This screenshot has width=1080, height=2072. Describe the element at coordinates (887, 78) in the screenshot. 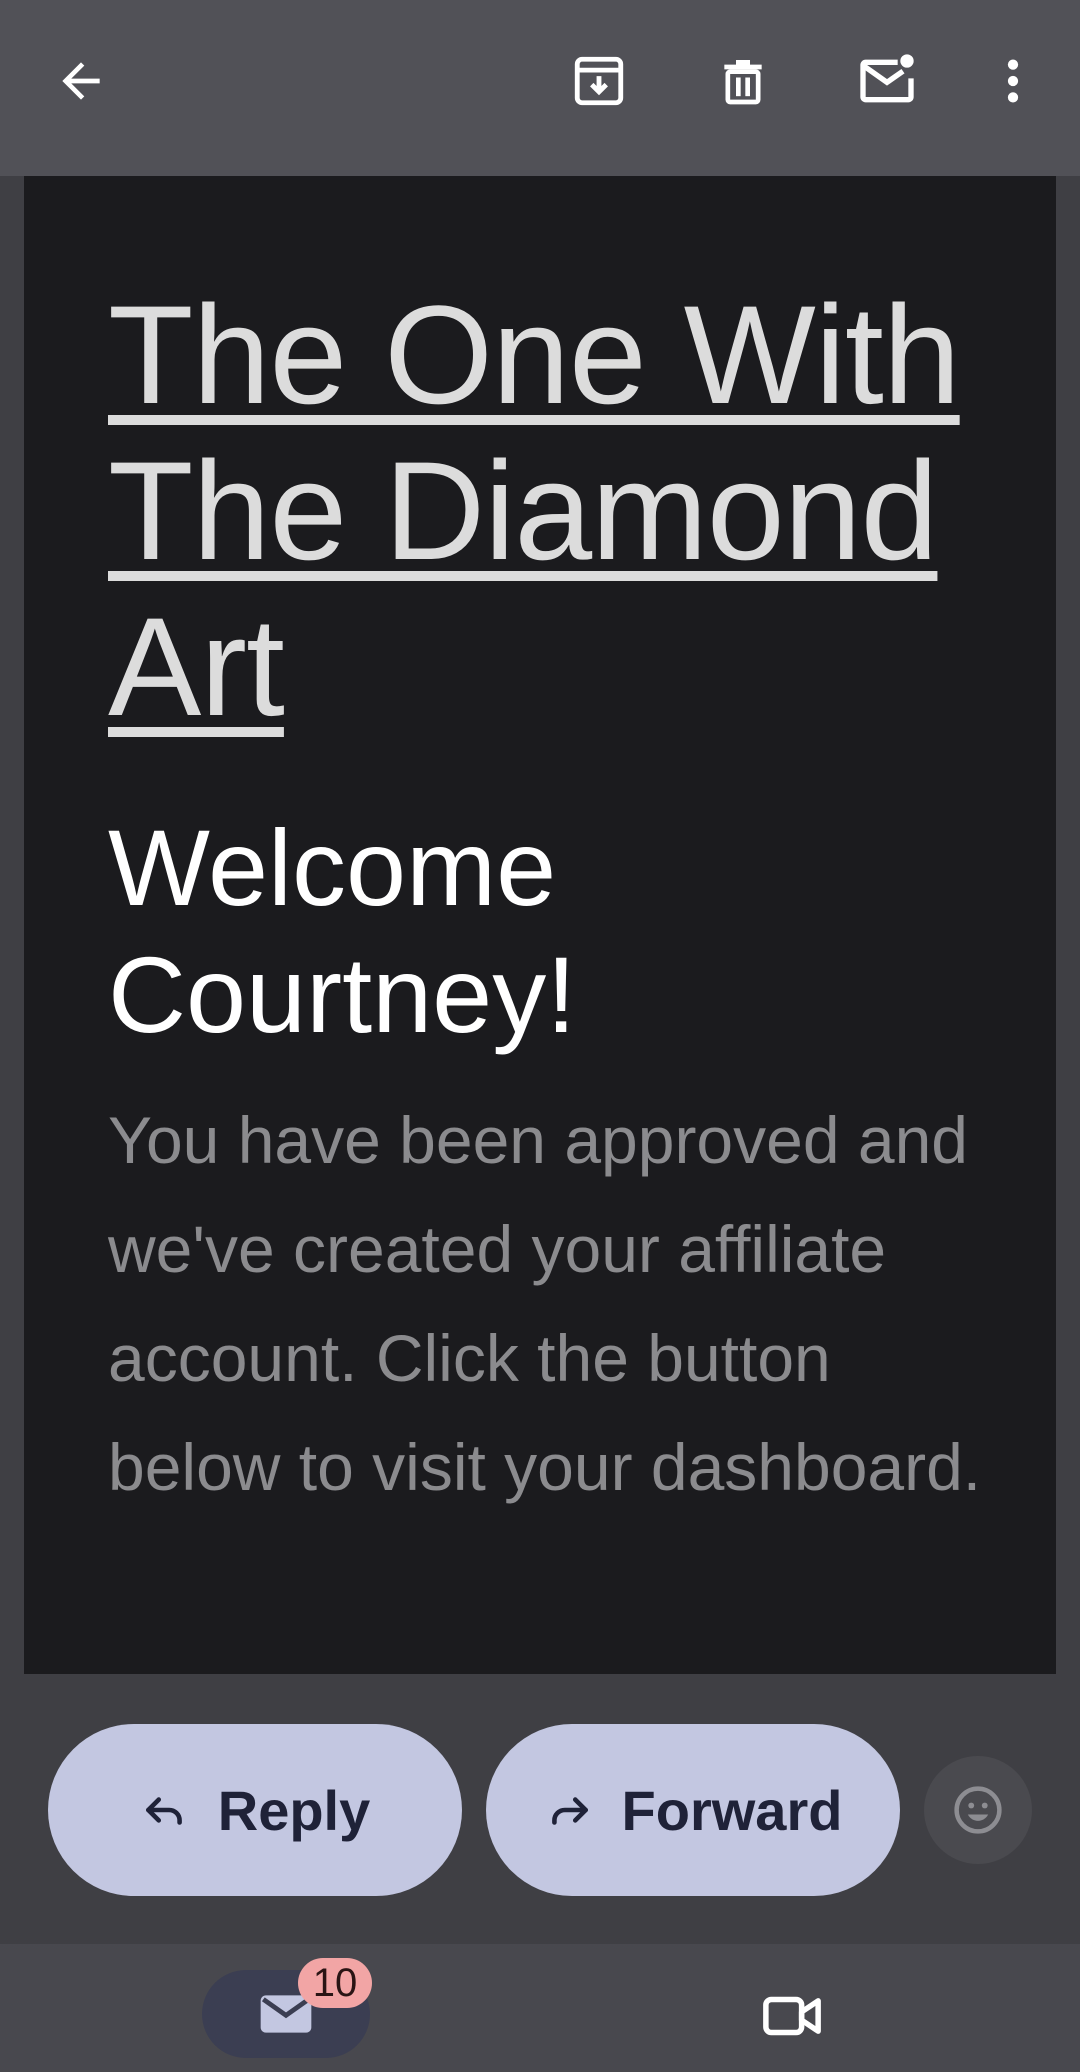

I see `mail-unread-icon` at that location.